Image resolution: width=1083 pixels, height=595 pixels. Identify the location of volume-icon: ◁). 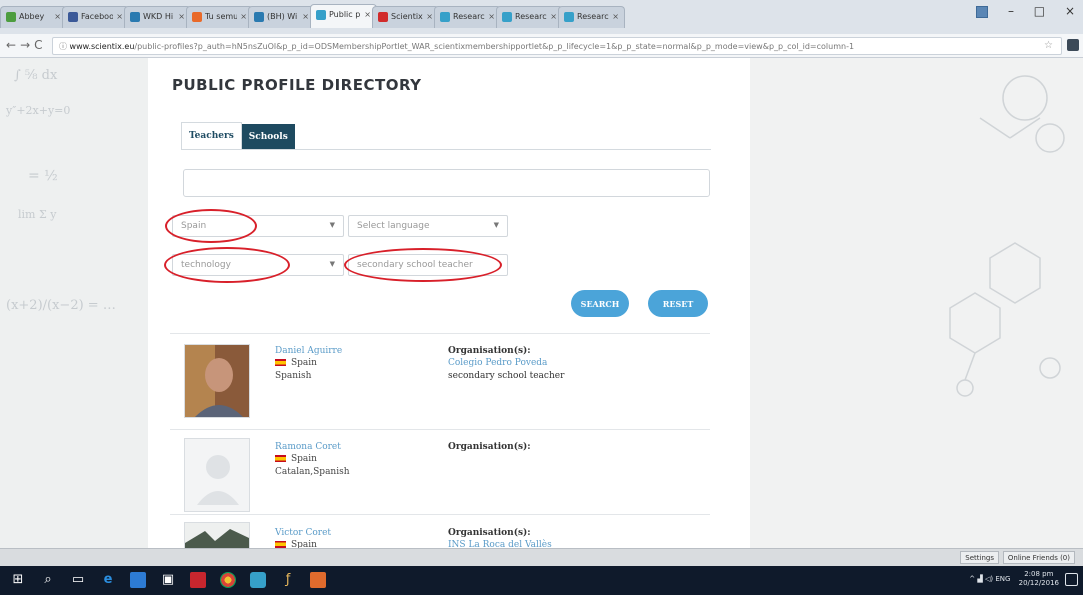
(989, 579).